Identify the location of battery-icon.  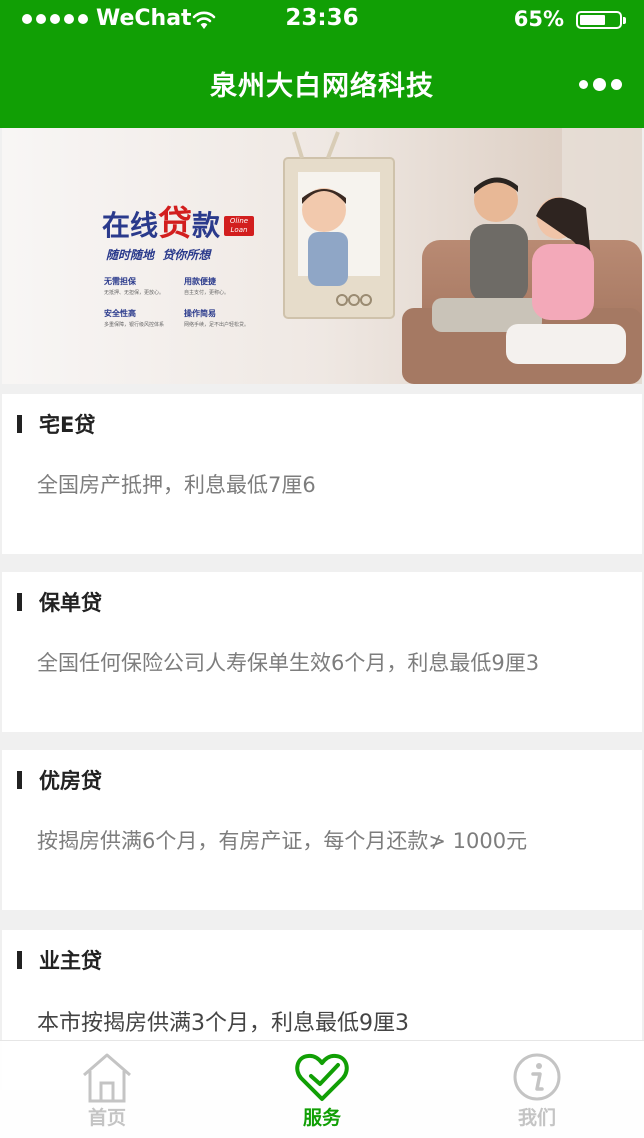
(601, 20).